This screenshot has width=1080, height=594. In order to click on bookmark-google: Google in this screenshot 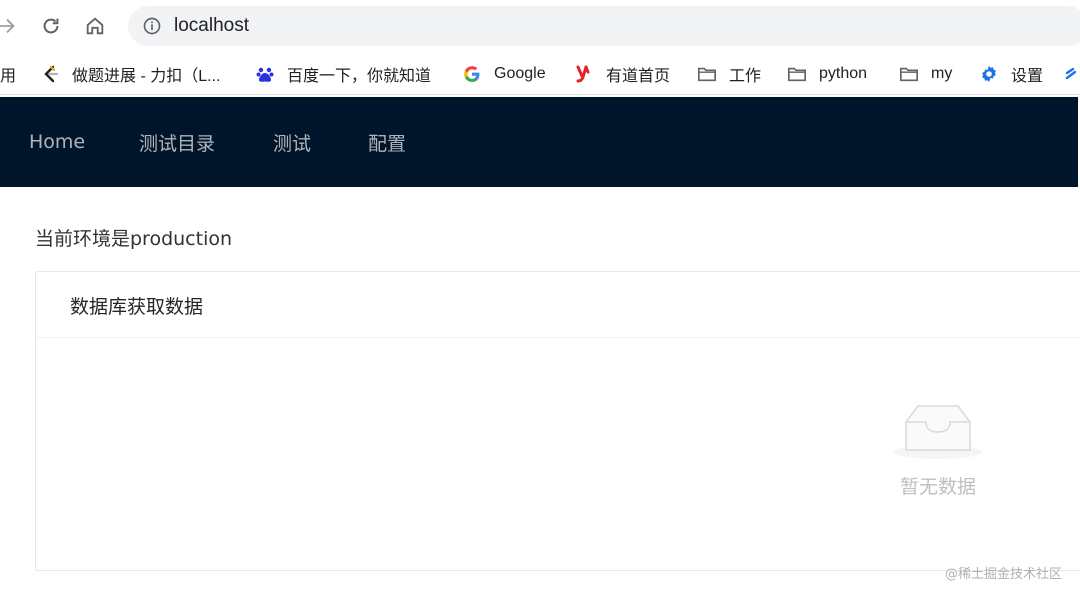, I will do `click(504, 74)`.